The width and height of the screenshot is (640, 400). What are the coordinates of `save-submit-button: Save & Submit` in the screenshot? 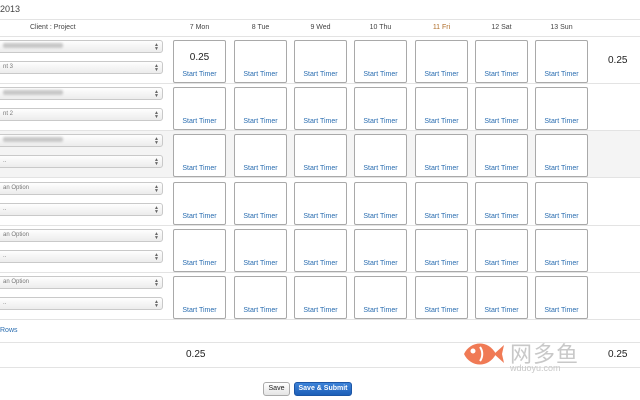 It's located at (323, 389).